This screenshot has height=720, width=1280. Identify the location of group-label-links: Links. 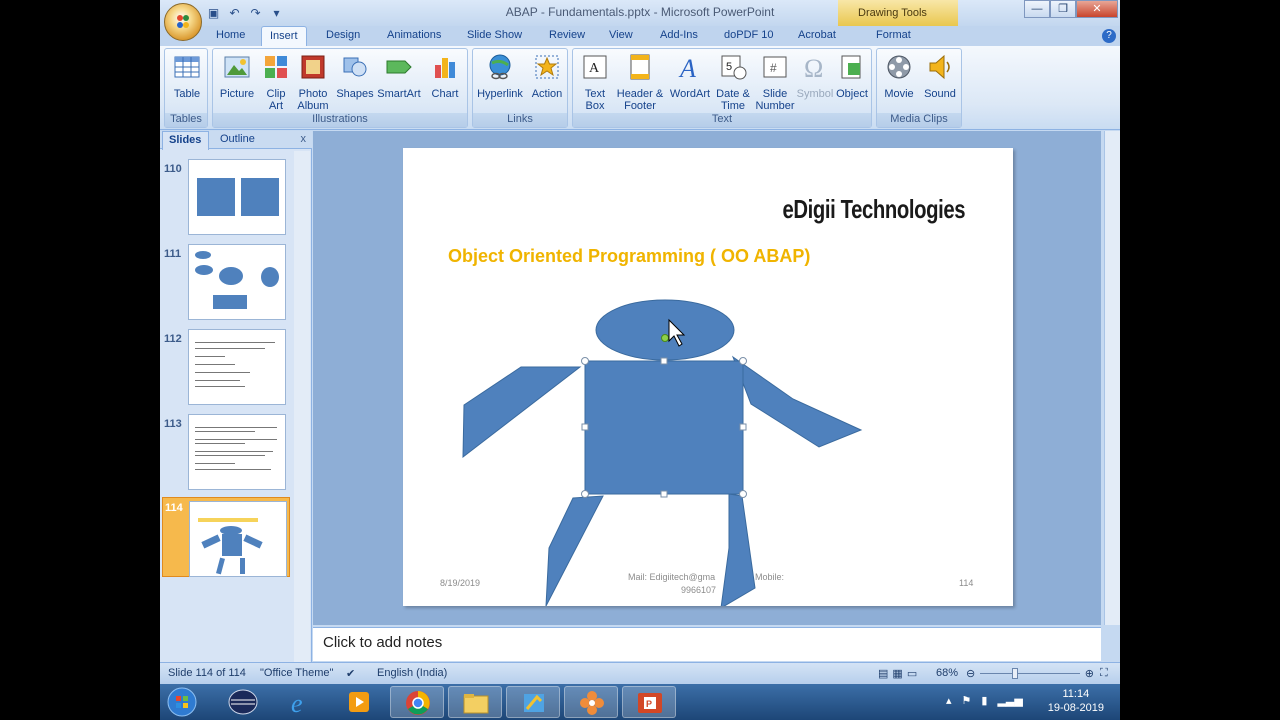
(520, 120).